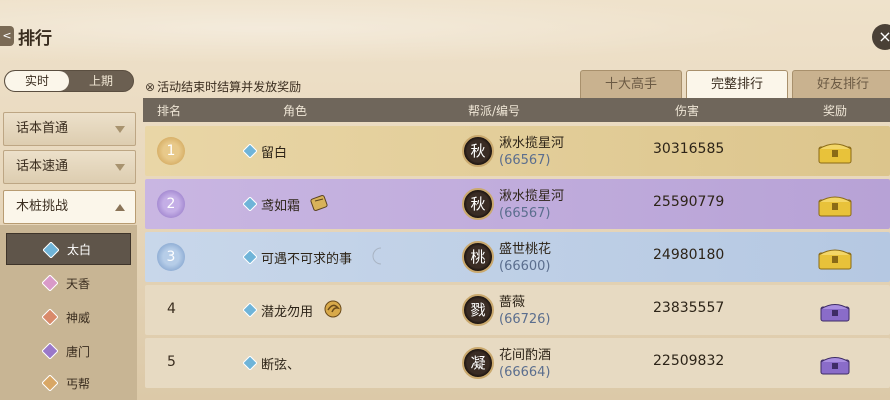 The width and height of the screenshot is (890, 400). What do you see at coordinates (50, 351) in the screenshot?
I see `tangmen-gem-icon` at bounding box center [50, 351].